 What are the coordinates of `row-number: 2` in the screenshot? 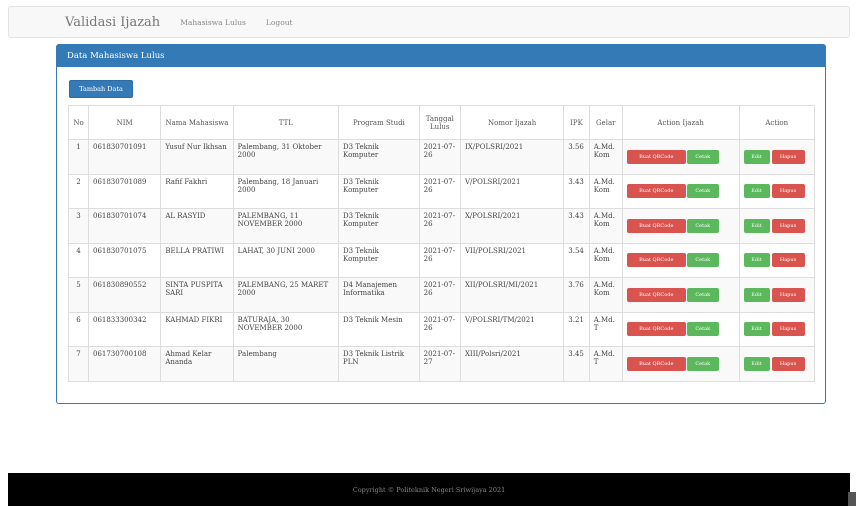 It's located at (78, 191).